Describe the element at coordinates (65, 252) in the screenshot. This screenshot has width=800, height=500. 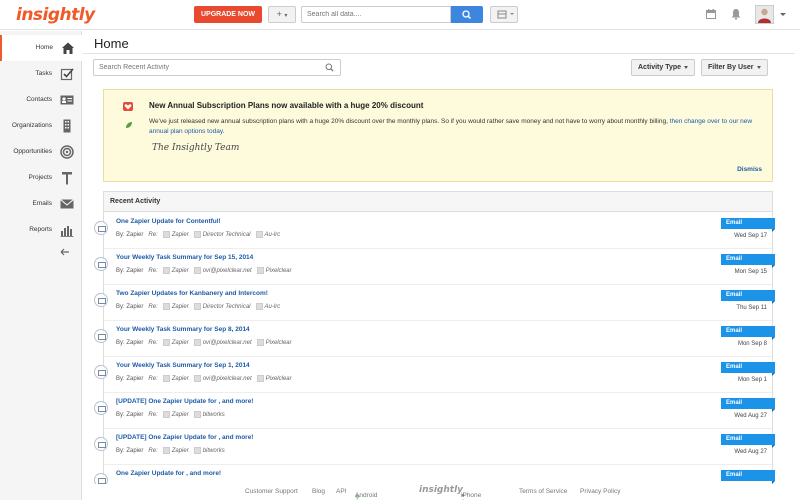
I see `collapse-sidebar-arrow-icon` at that location.